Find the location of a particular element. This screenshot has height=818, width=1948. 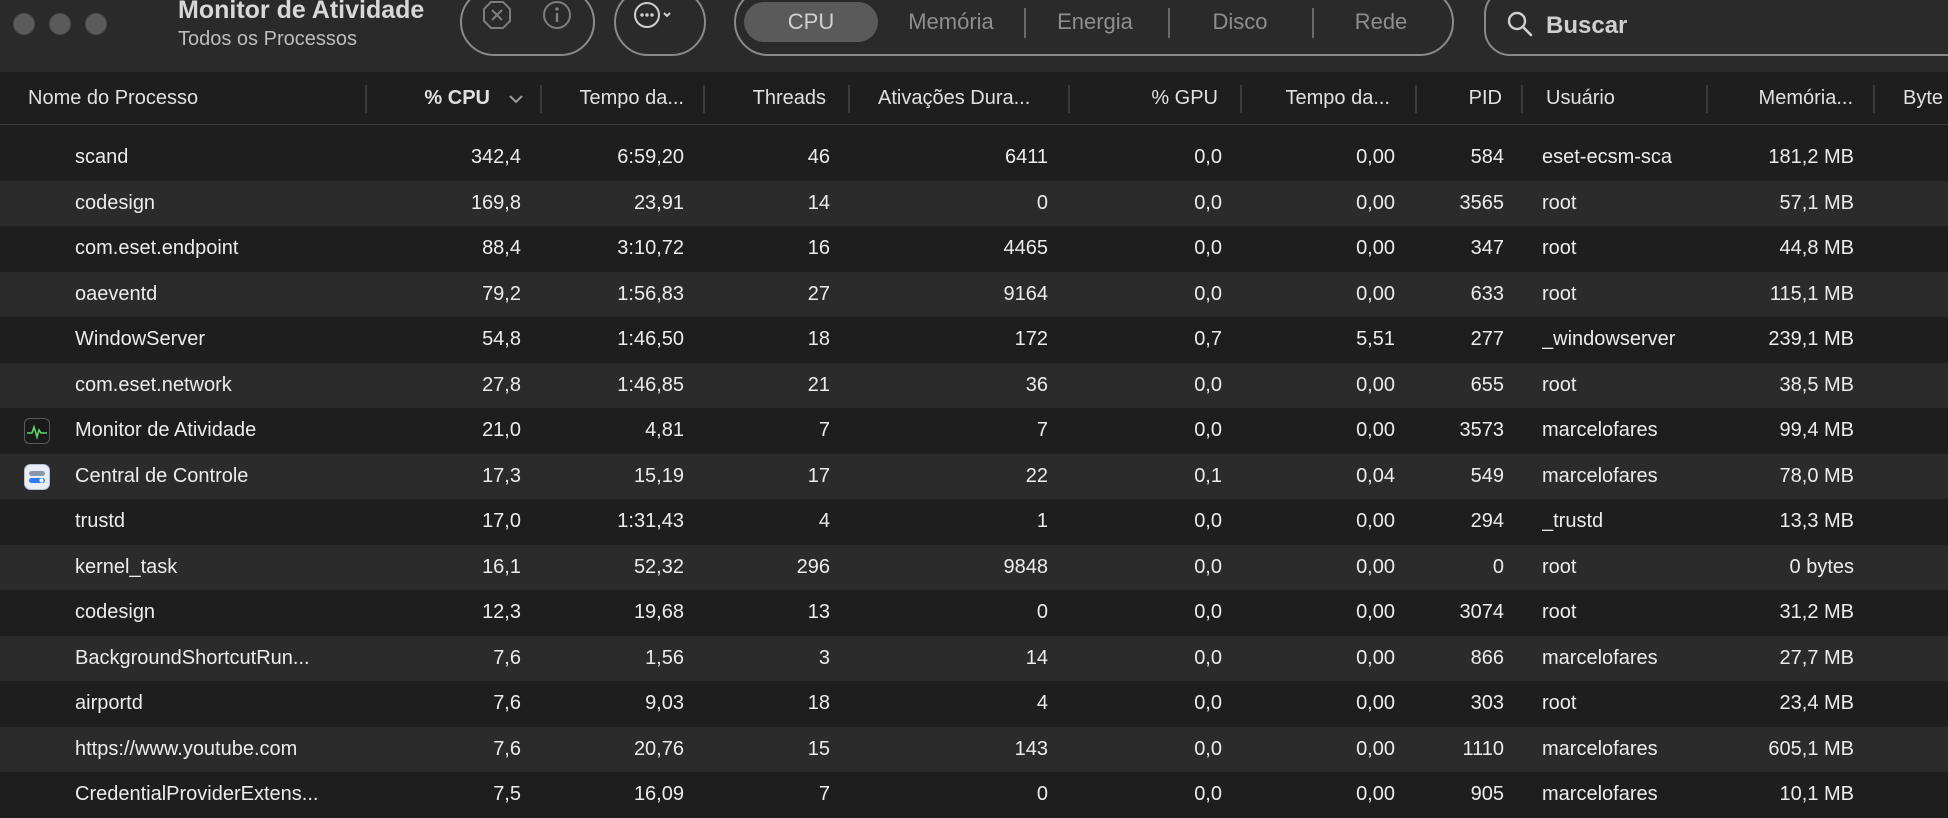

idle-wakeups-cell: 0 is located at coordinates (1042, 794).